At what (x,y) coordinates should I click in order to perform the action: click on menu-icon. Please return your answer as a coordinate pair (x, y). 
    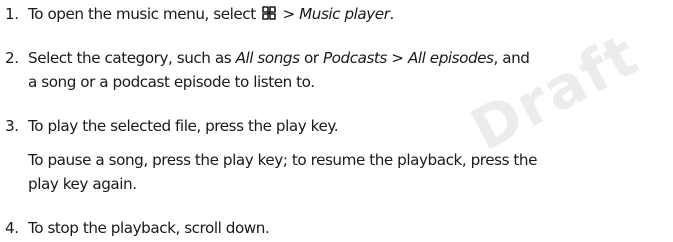
    Looking at the image, I should click on (269, 13).